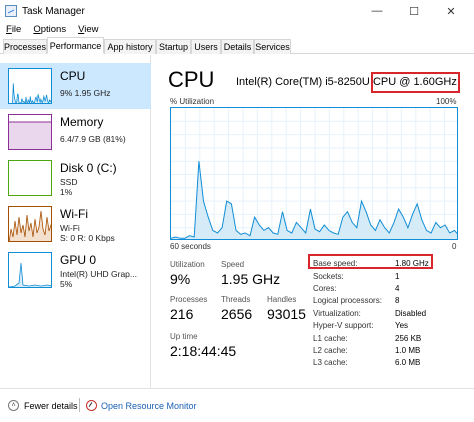 The image size is (474, 422). I want to click on cpu-thumbnail-line, so click(31, 93).